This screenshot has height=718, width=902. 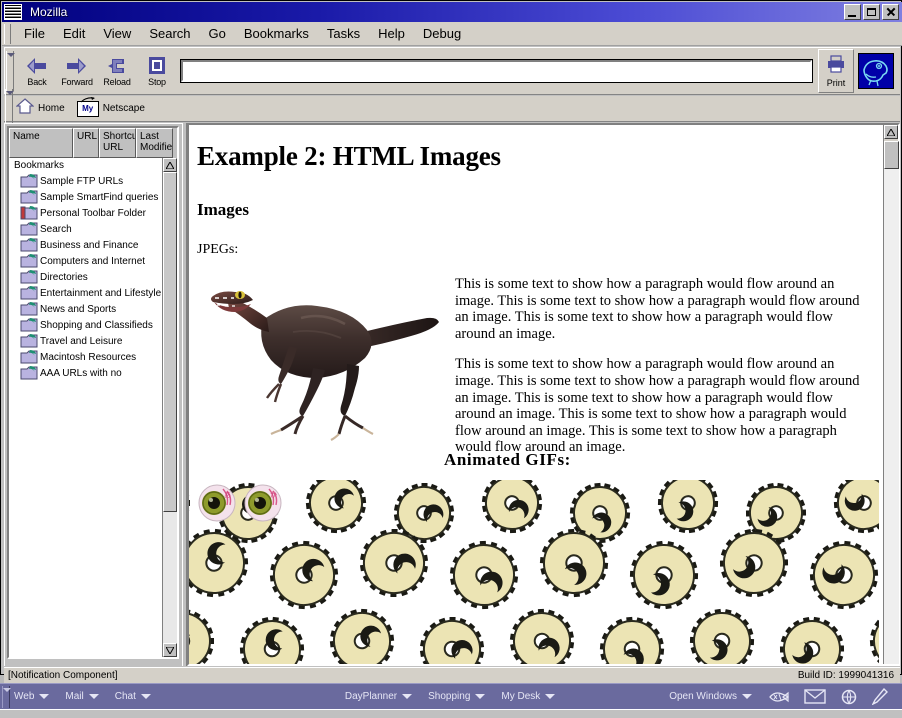 I want to click on menu-search: Search, so click(x=169, y=33).